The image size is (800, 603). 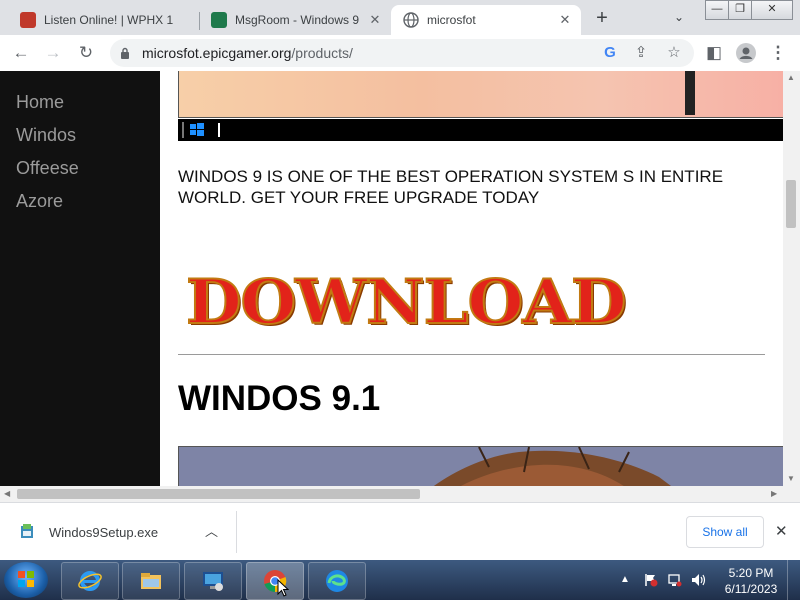 What do you see at coordinates (480, 466) in the screenshot?
I see `product-image` at bounding box center [480, 466].